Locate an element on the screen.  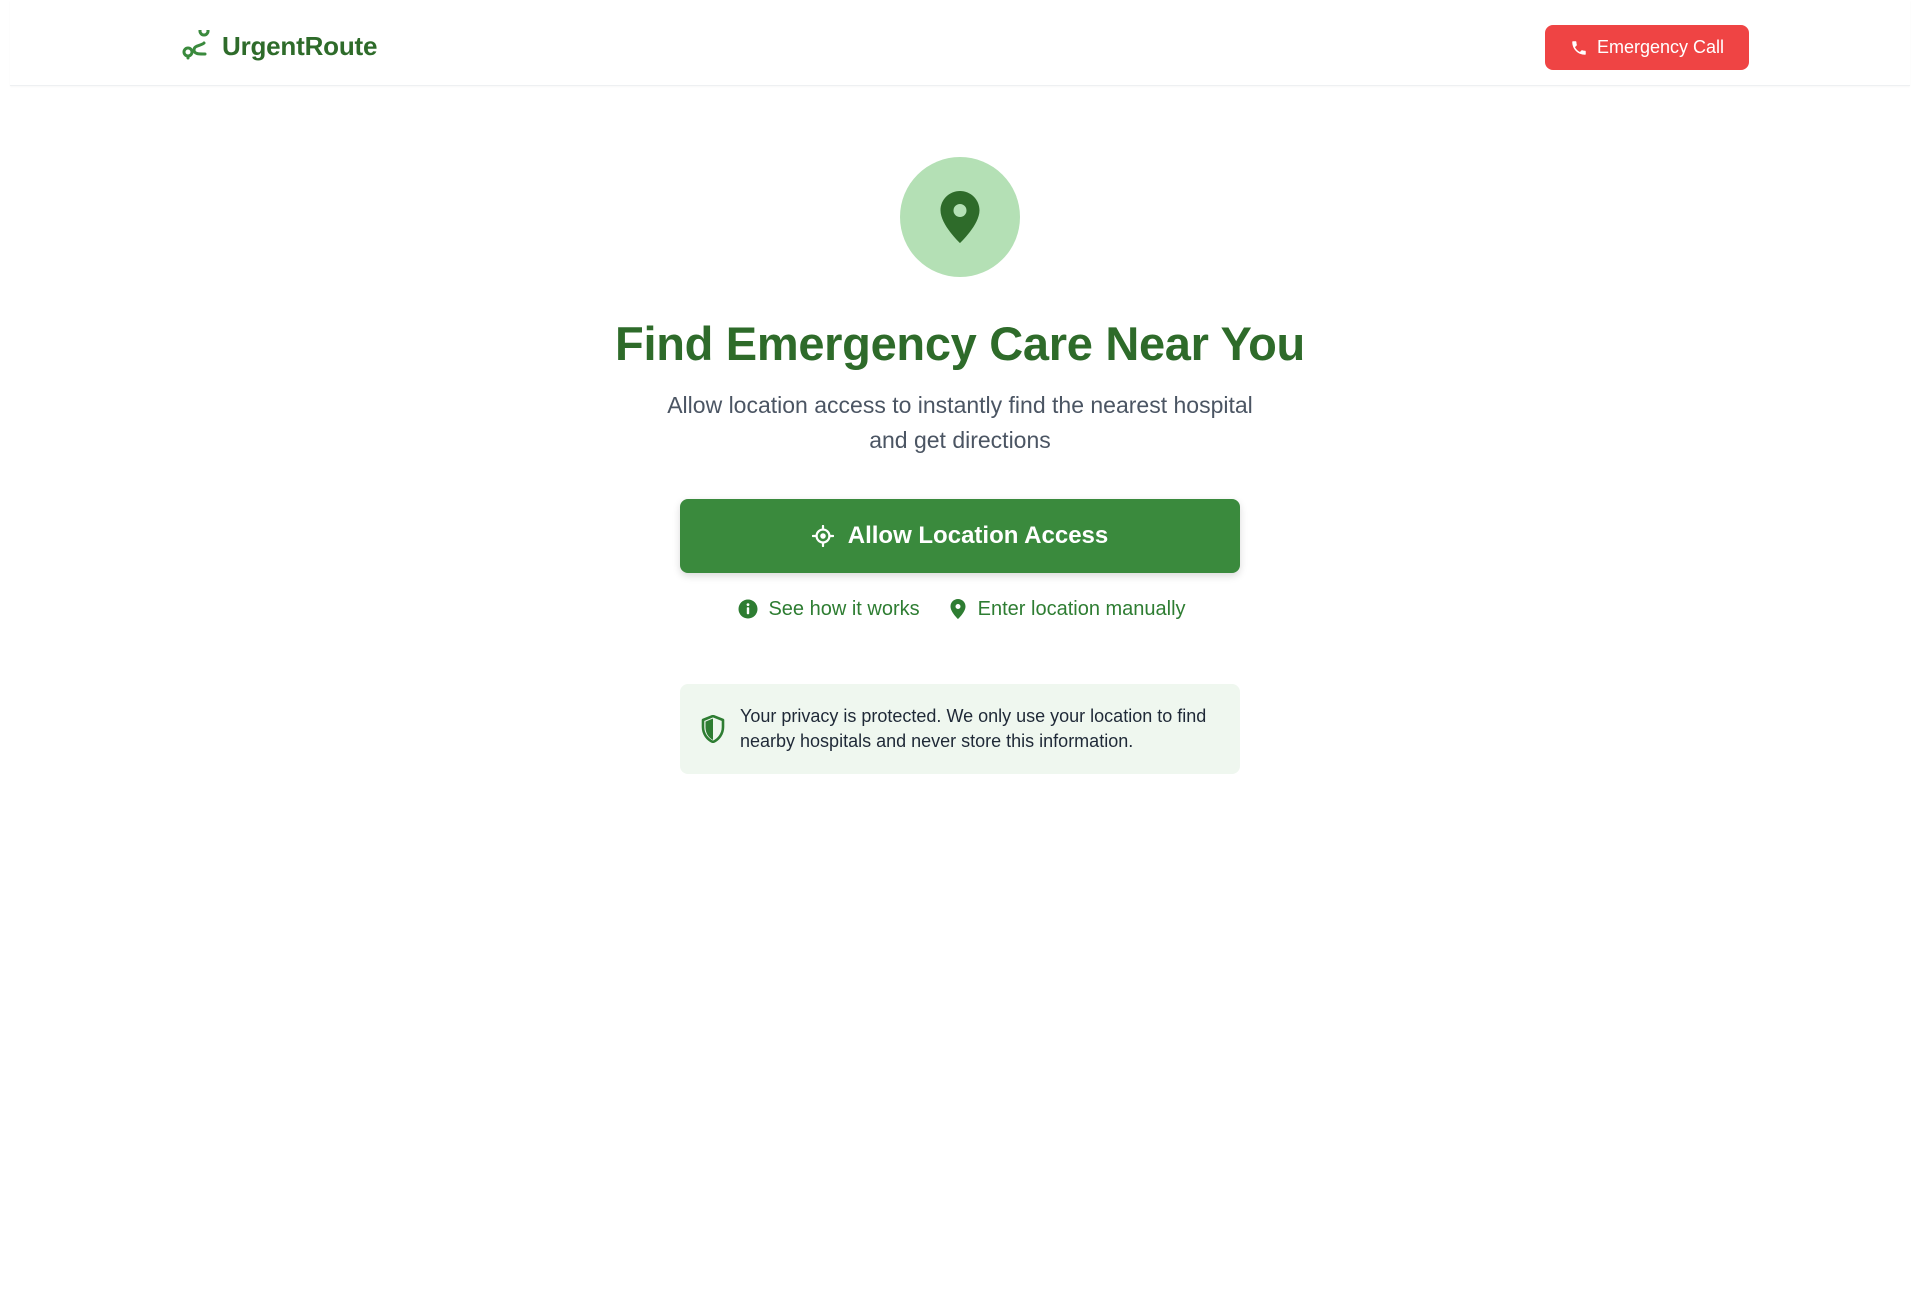
page-title: Find Emergency Care Near You is located at coordinates (960, 343).